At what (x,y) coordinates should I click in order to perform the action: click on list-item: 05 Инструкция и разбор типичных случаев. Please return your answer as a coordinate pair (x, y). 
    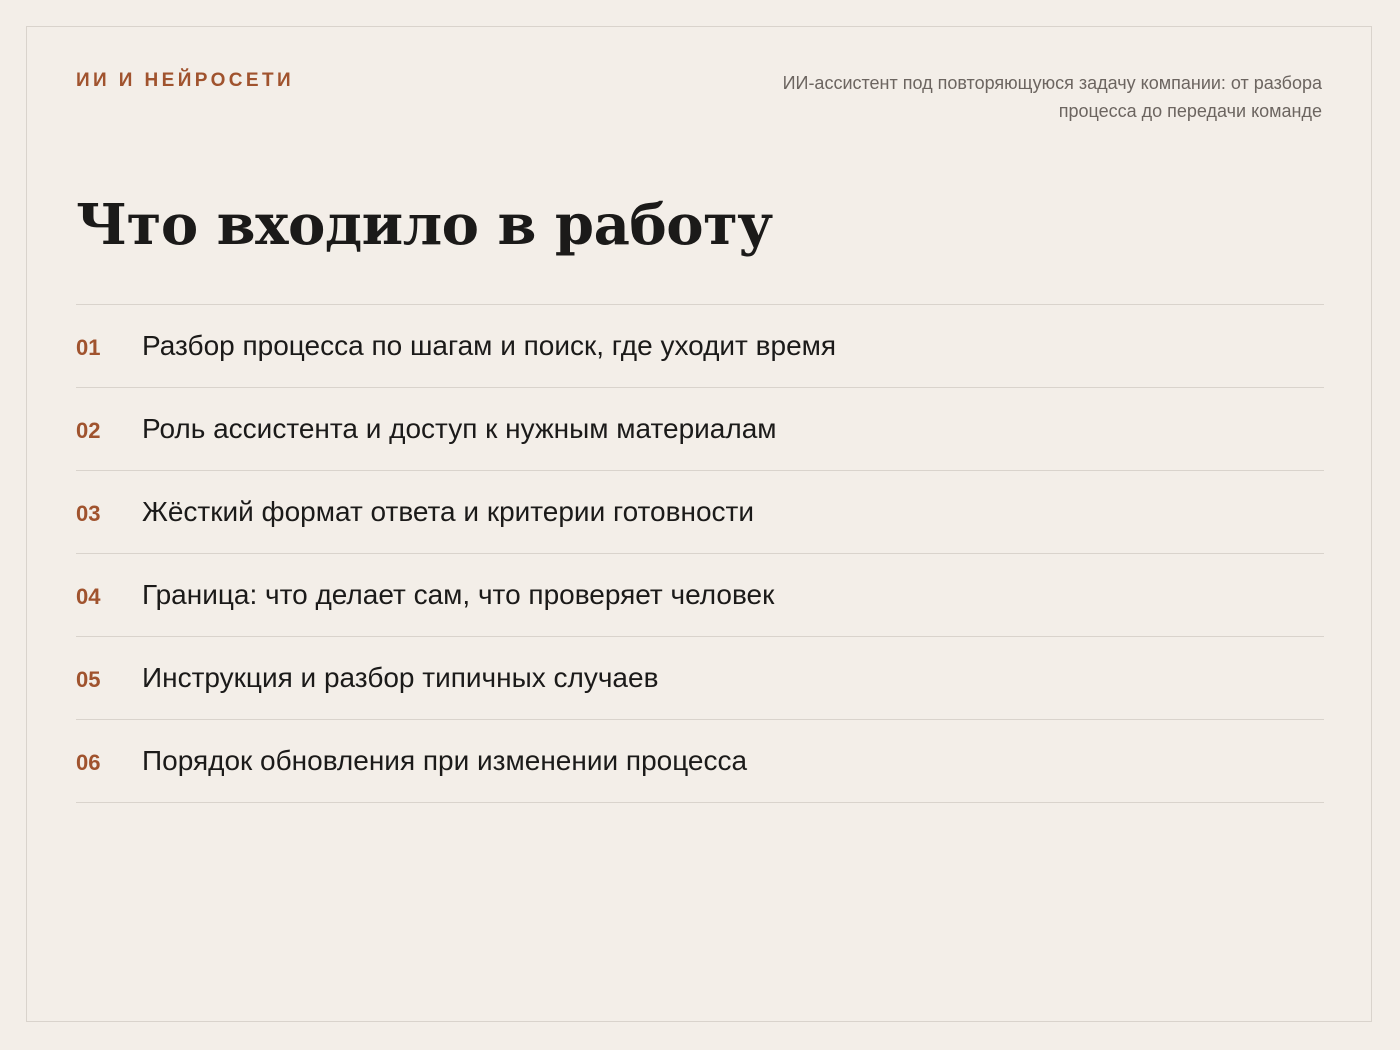
    Looking at the image, I should click on (700, 678).